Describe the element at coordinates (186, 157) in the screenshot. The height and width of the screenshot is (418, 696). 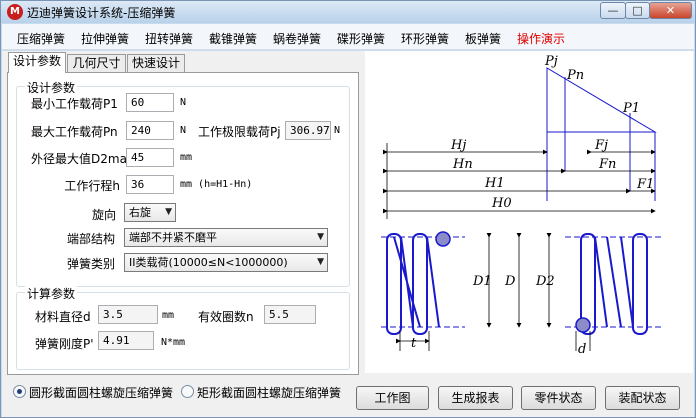
I see `d2-unit: mm` at that location.